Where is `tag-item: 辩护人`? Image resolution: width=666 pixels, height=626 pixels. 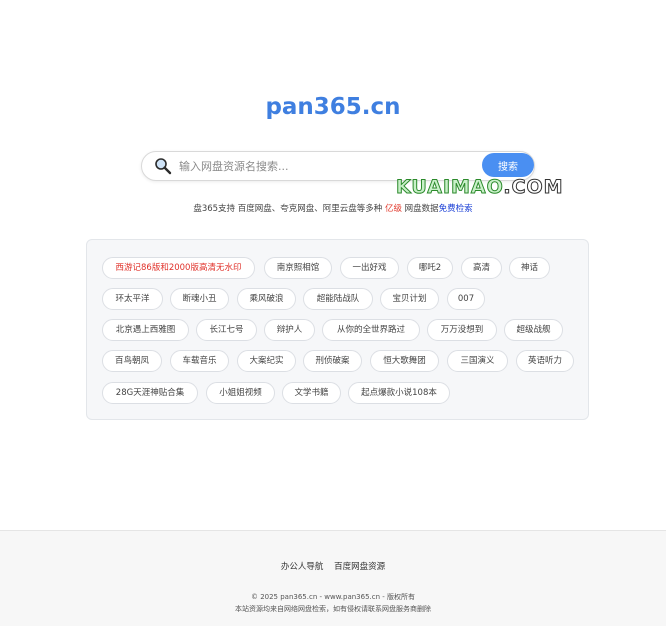
tag-item: 辩护人 is located at coordinates (289, 330).